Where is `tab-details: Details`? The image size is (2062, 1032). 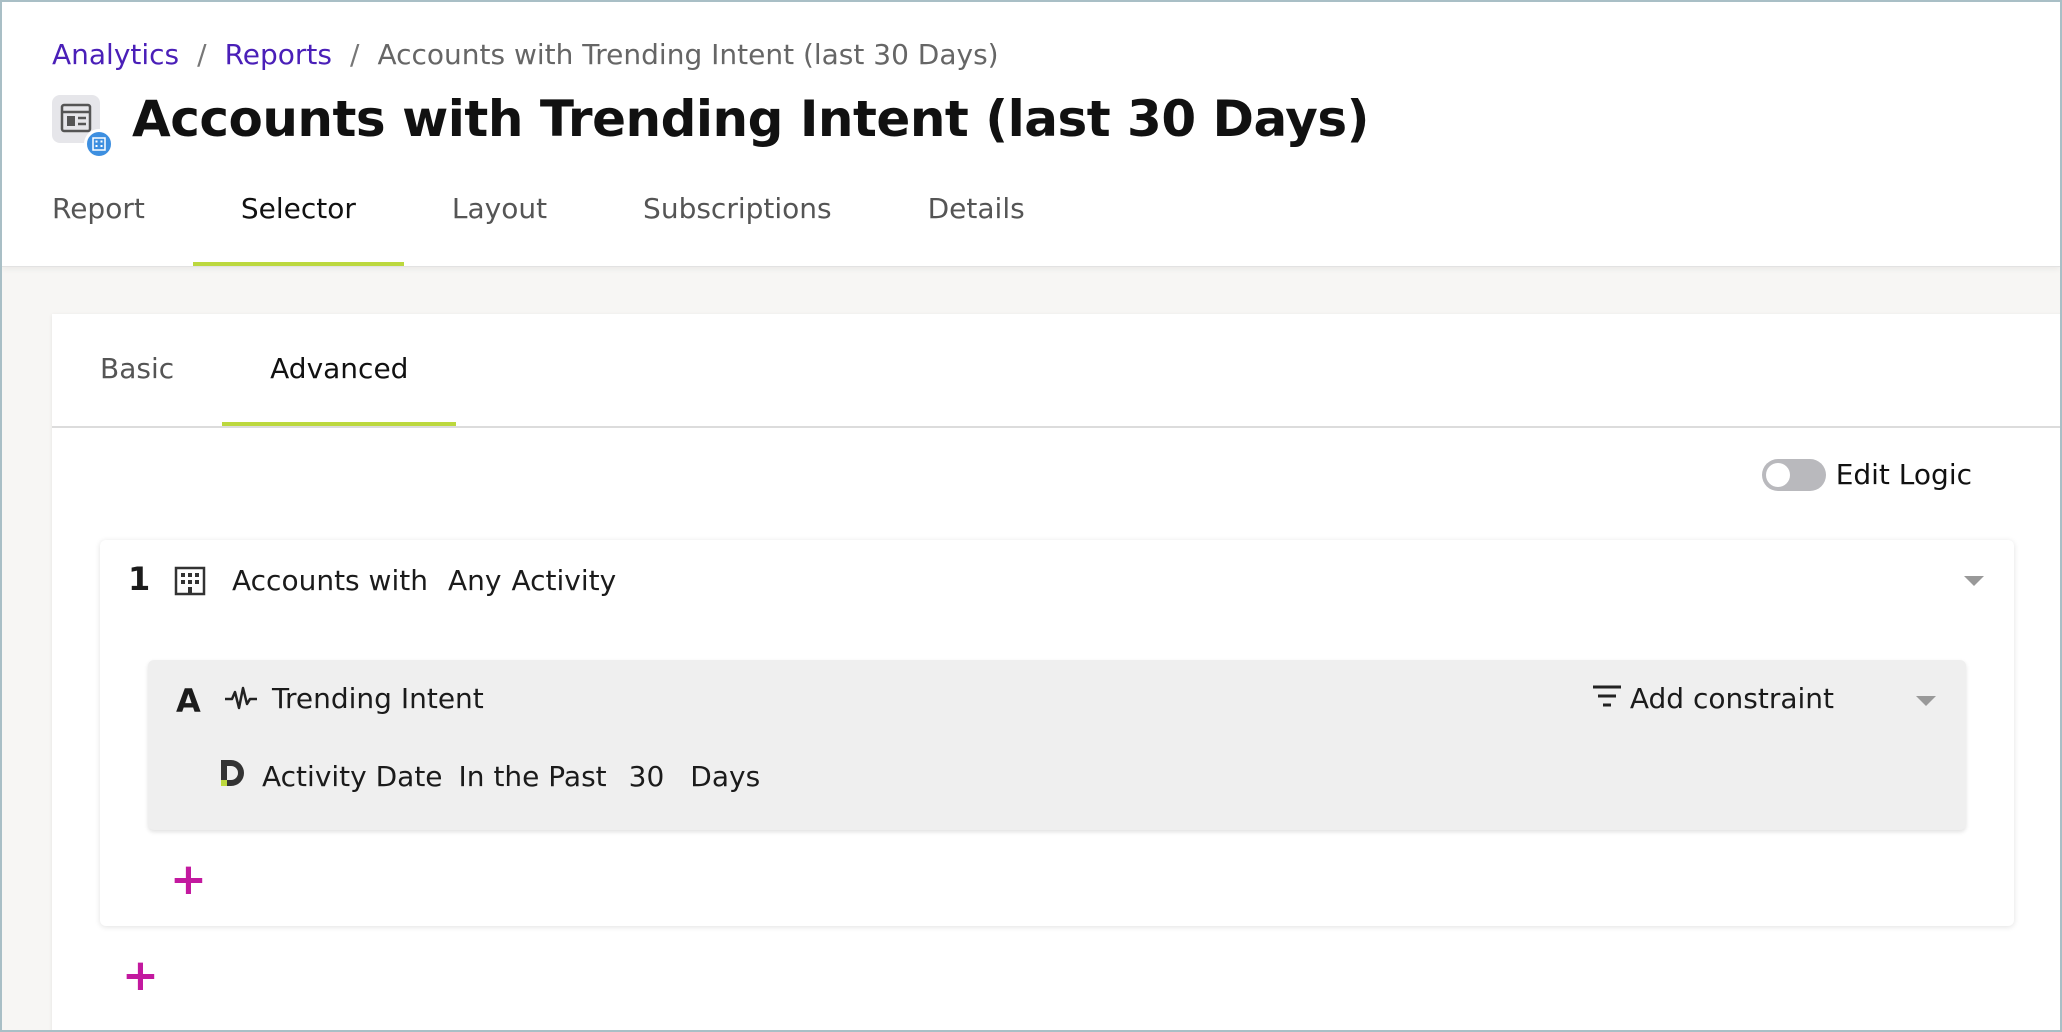 tab-details: Details is located at coordinates (976, 227).